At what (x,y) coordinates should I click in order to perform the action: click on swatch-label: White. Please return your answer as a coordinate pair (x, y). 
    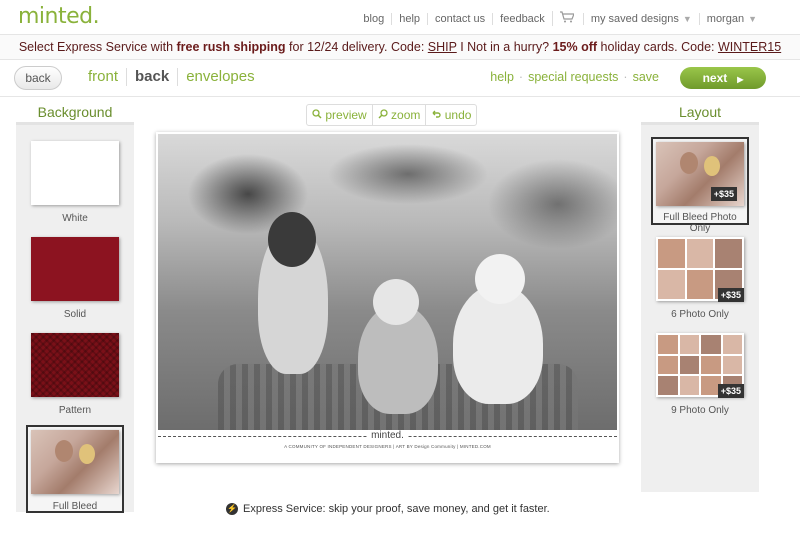
    Looking at the image, I should click on (75, 218).